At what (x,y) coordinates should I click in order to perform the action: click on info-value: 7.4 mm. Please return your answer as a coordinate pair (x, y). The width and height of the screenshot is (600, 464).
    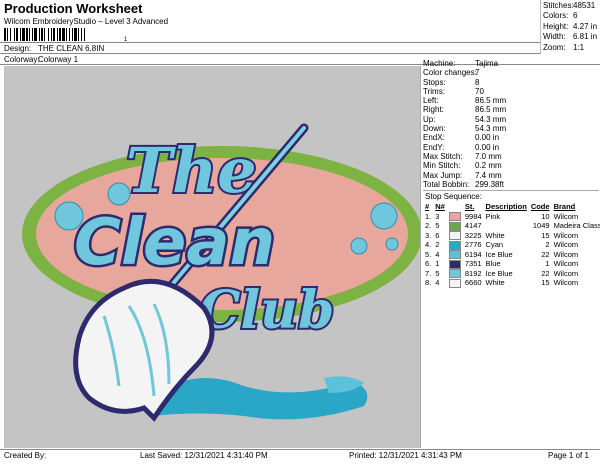
    Looking at the image, I should click on (488, 175).